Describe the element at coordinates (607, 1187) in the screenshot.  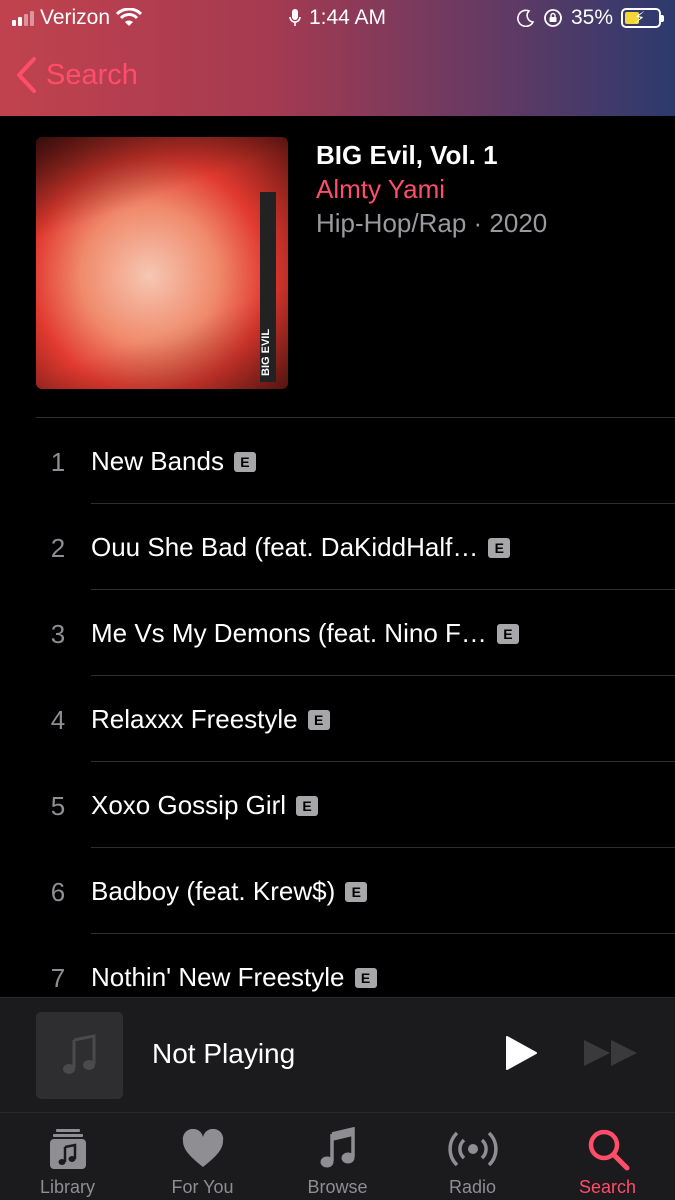
I see `tab-label: Search` at that location.